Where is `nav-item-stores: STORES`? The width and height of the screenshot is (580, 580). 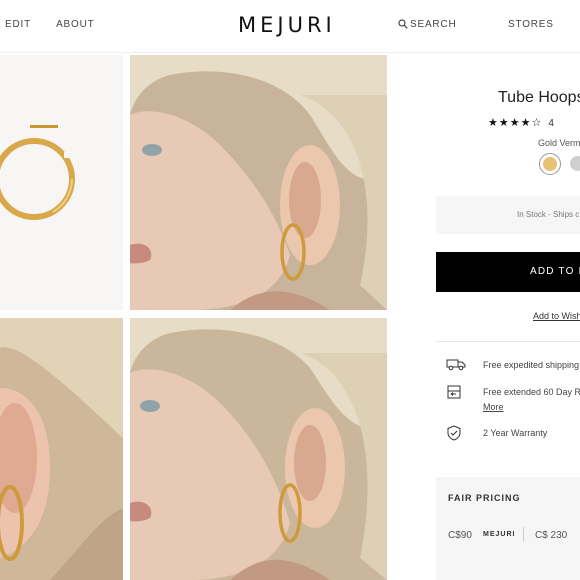 nav-item-stores: STORES is located at coordinates (531, 24).